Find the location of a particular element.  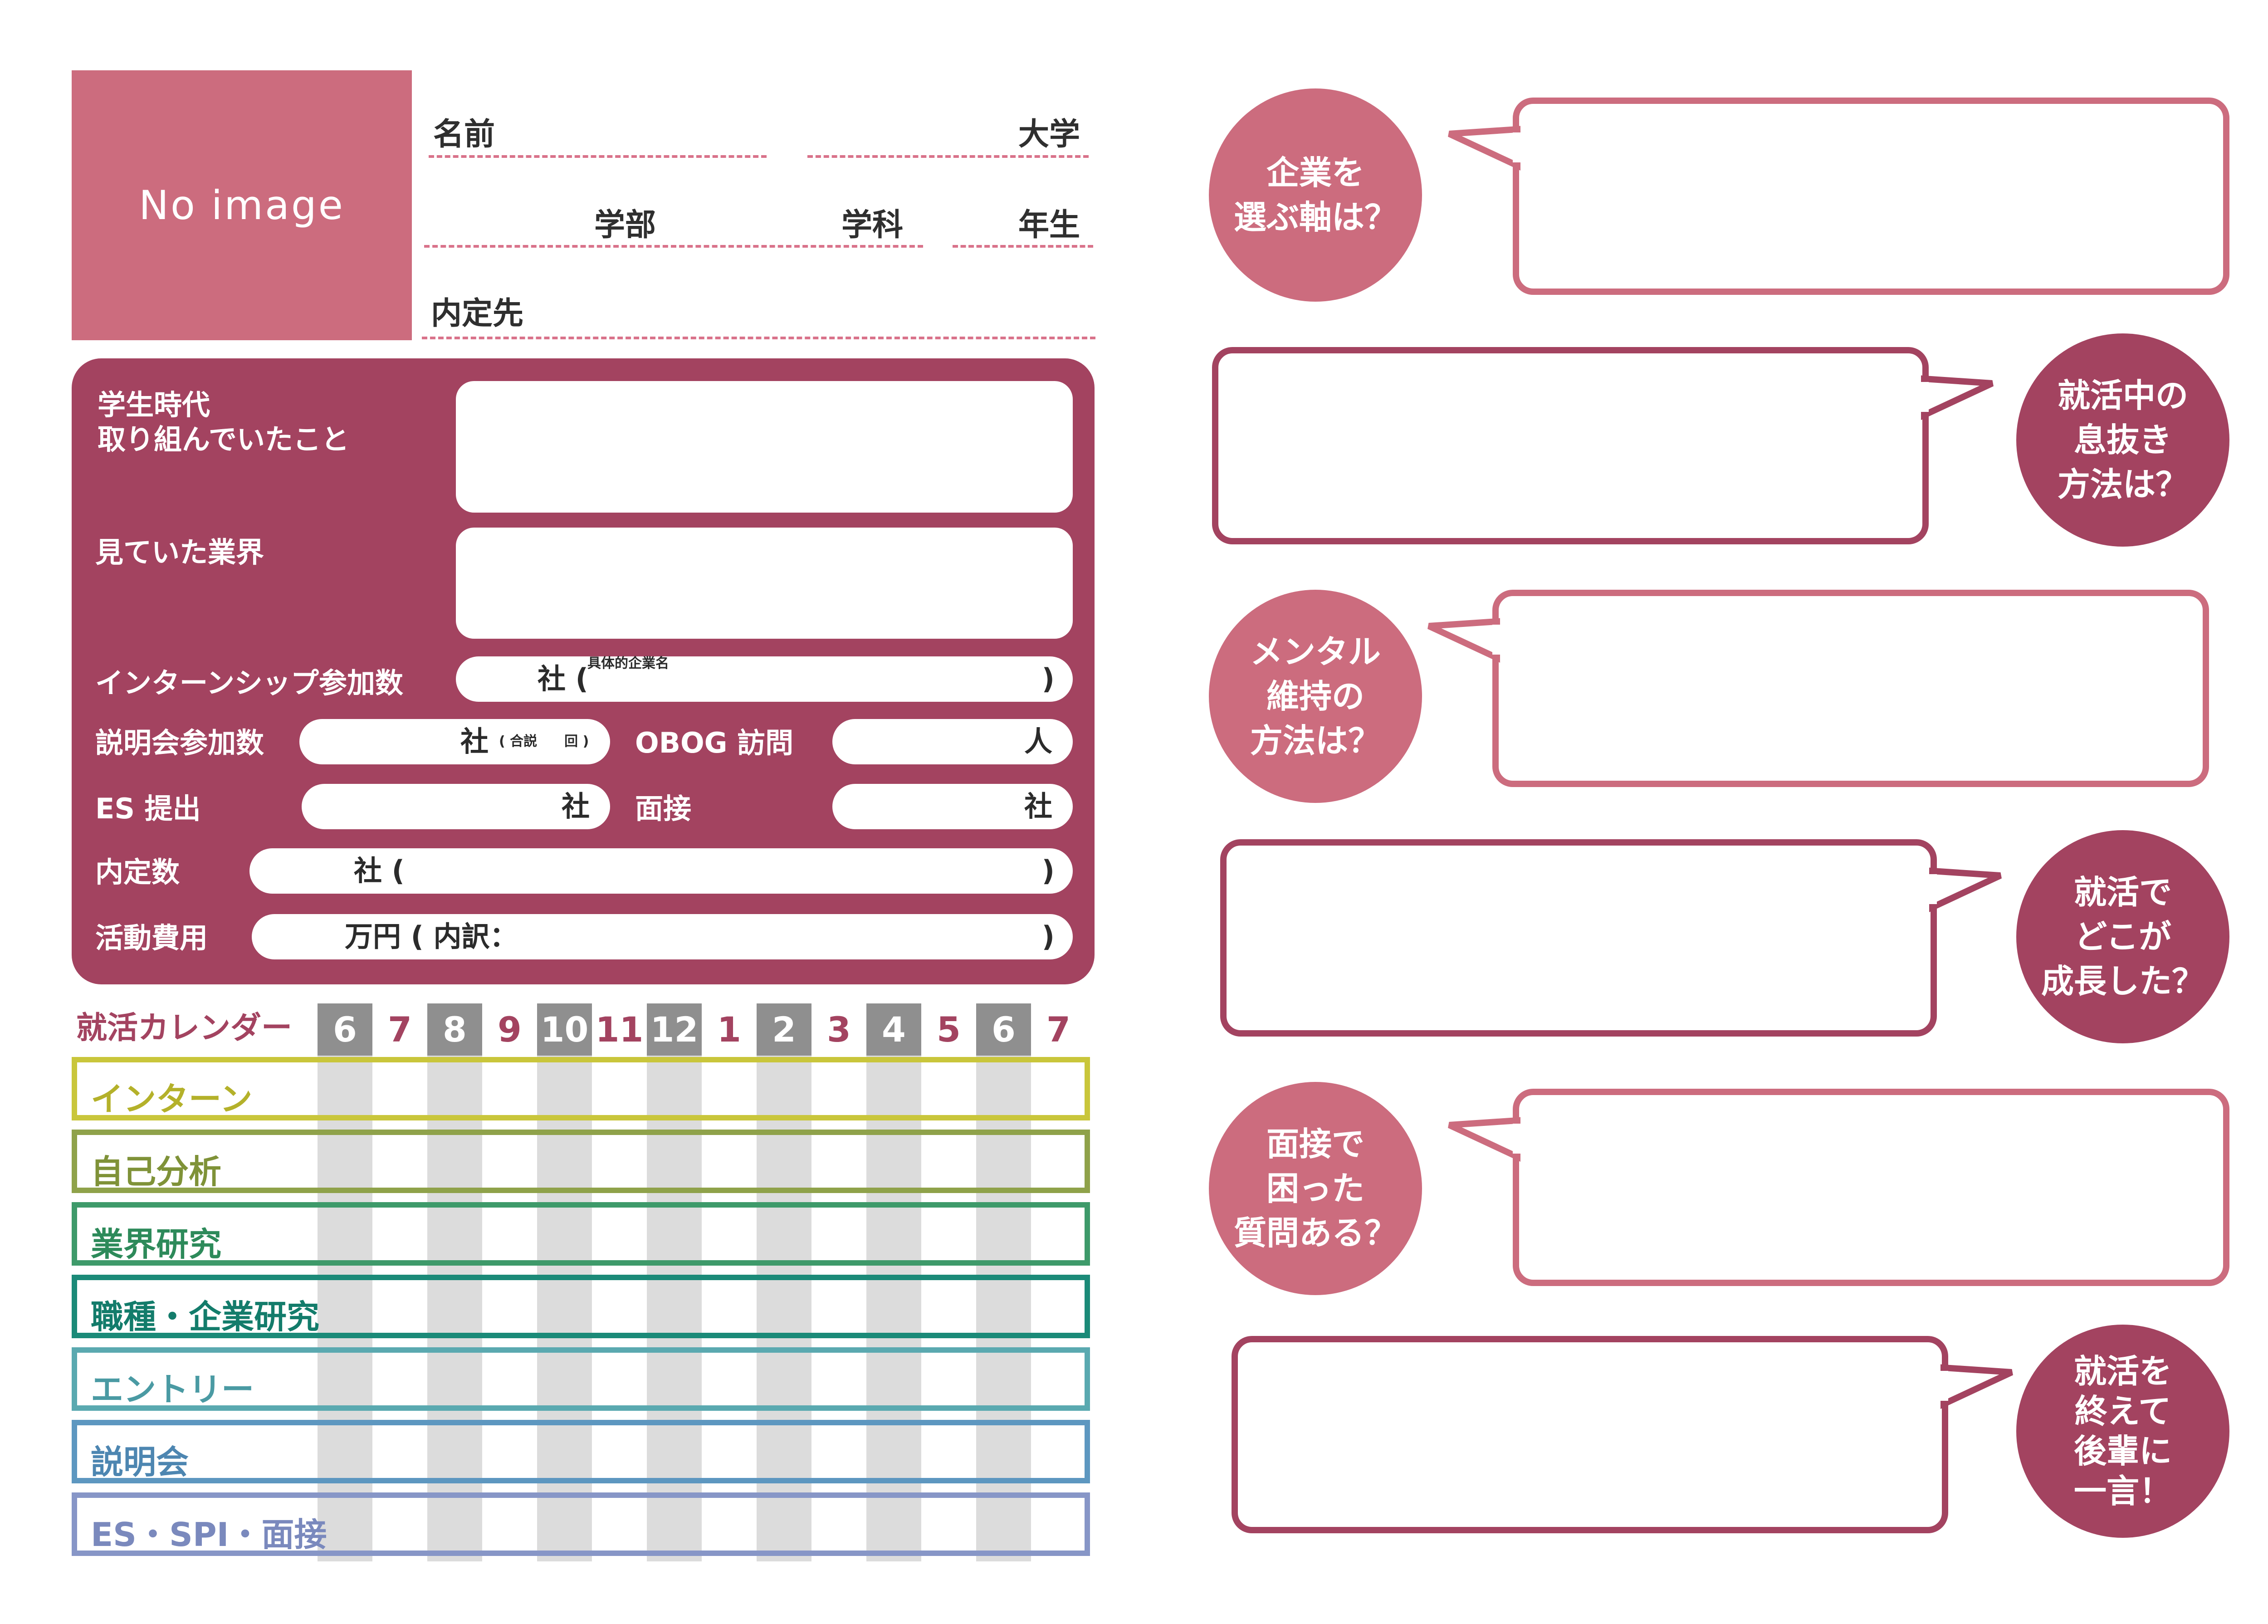

question-text-advice: 就活を 終えて 後輩に 一言！ is located at coordinates (2122, 1431).